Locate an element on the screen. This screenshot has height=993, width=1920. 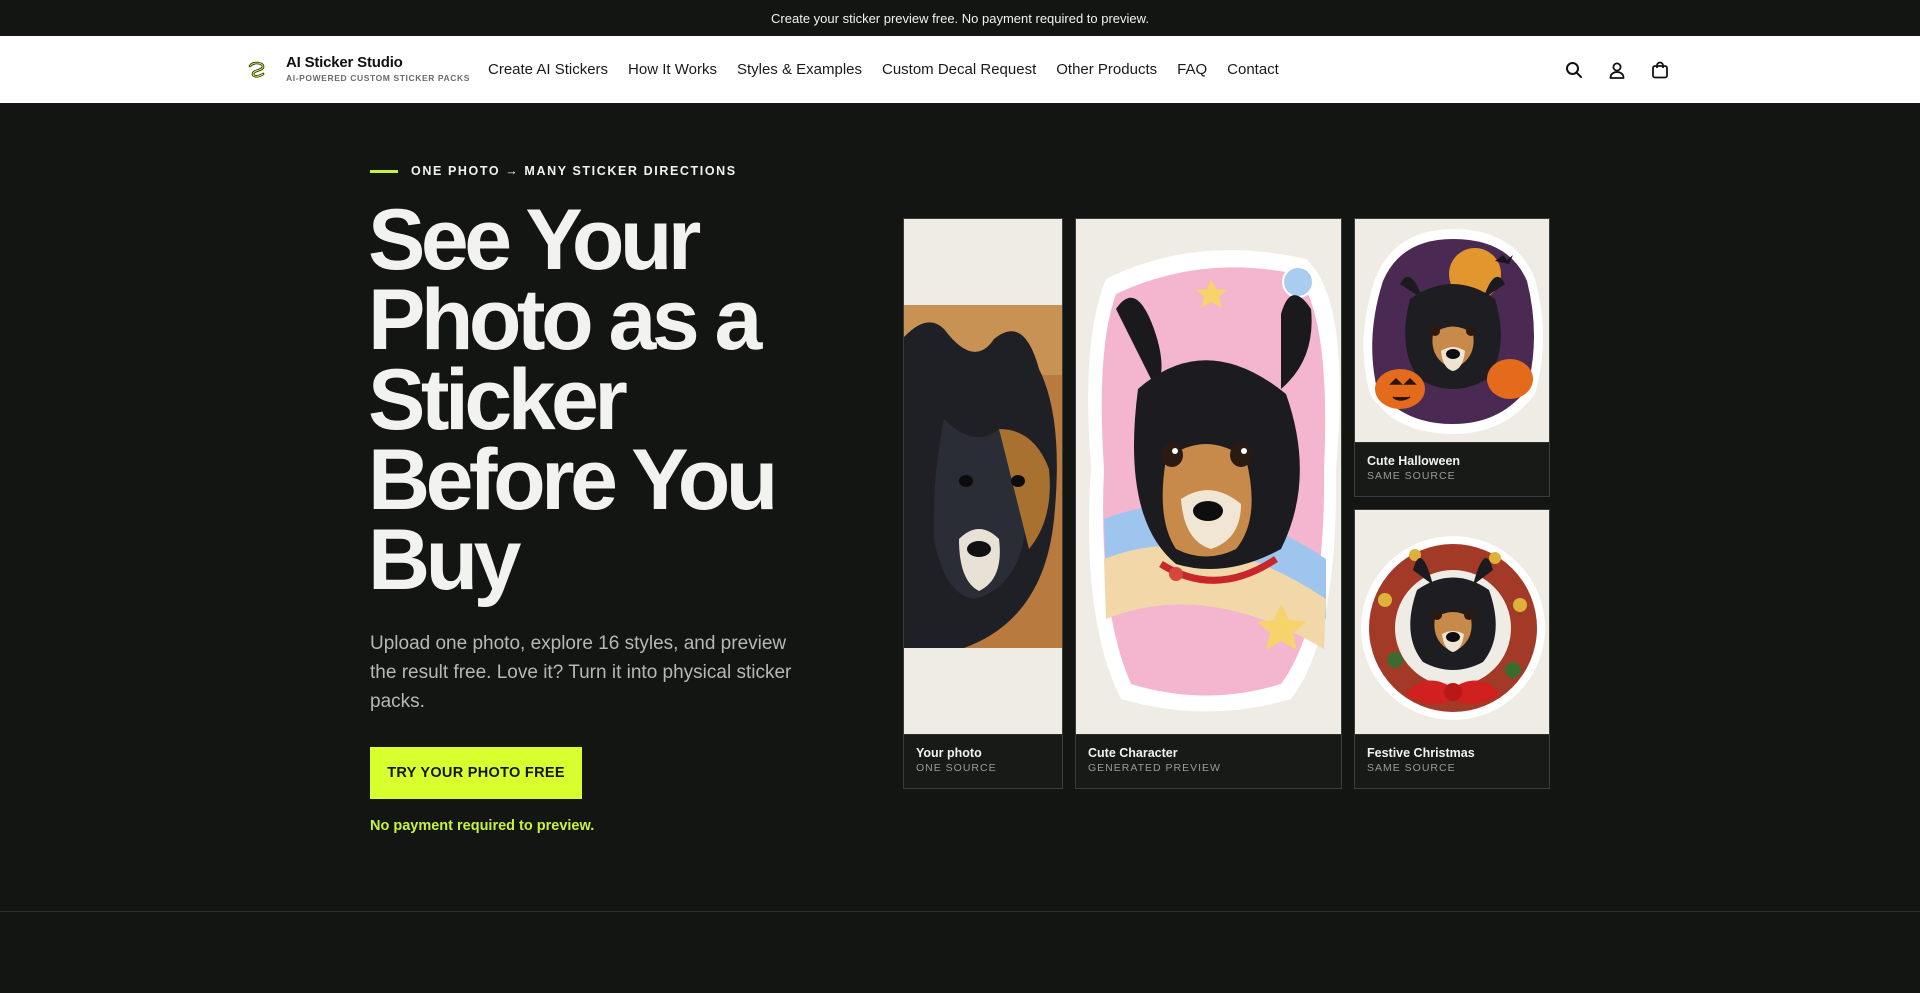
card-caption: Your photo ONE SOURCE is located at coordinates (983, 761).